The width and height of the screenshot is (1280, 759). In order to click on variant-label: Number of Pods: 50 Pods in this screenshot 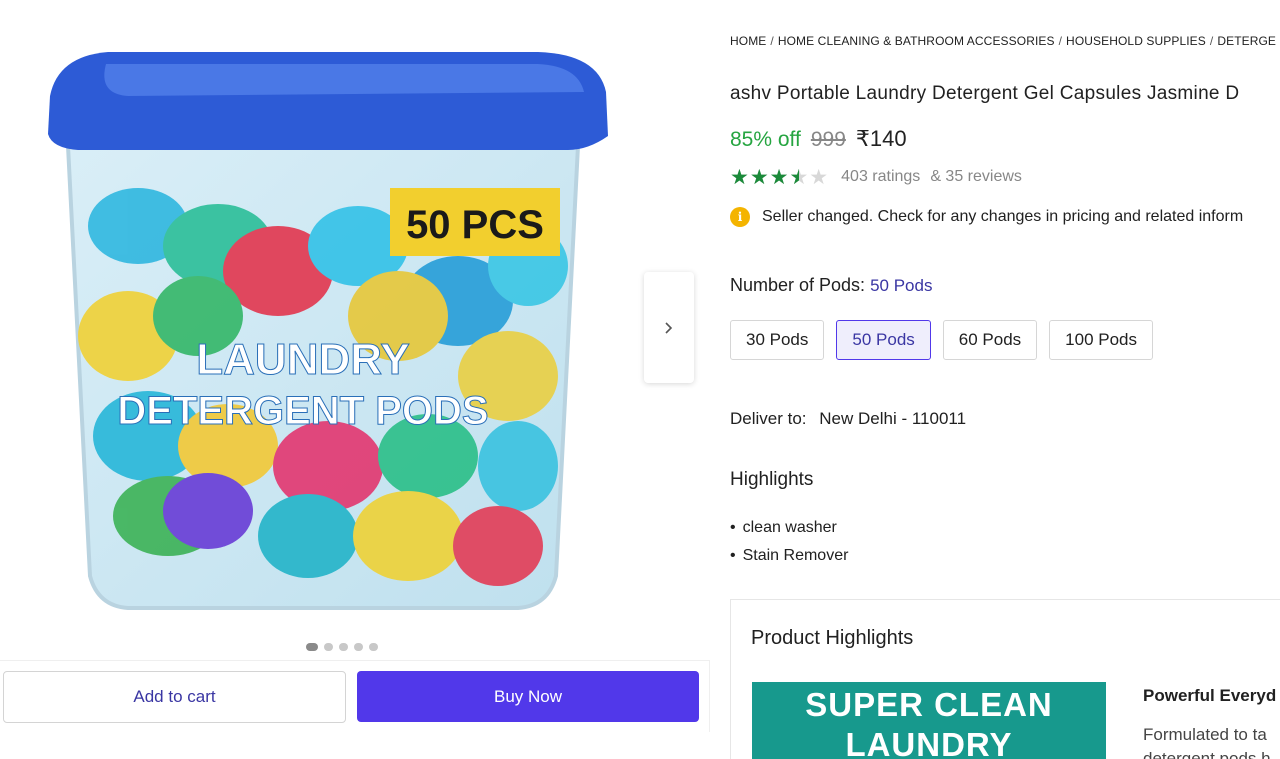, I will do `click(831, 285)`.